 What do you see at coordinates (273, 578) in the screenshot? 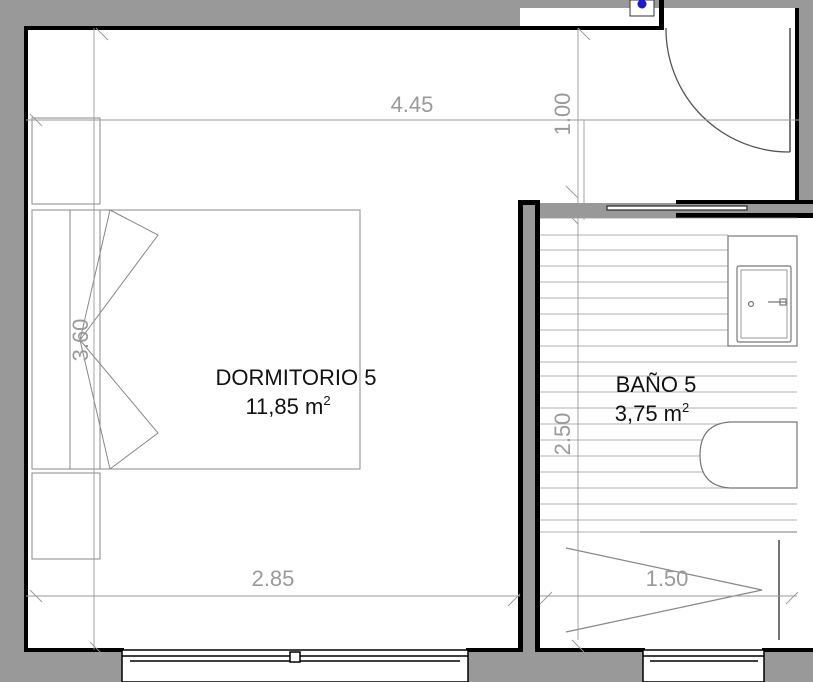
I see `dim-bedroom-bottom-width: 2.85` at bounding box center [273, 578].